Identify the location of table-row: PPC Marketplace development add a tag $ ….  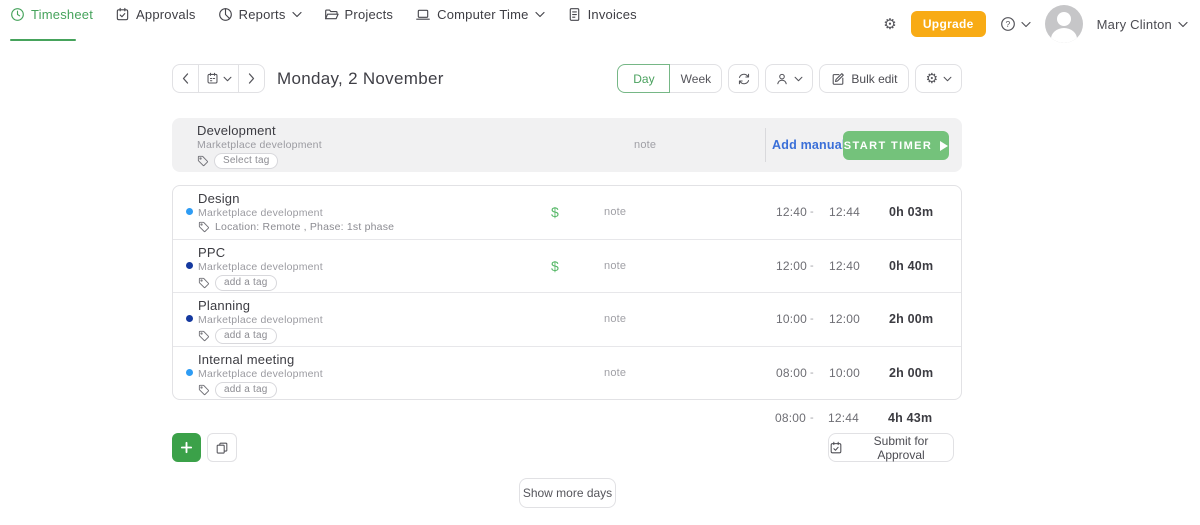
(567, 265).